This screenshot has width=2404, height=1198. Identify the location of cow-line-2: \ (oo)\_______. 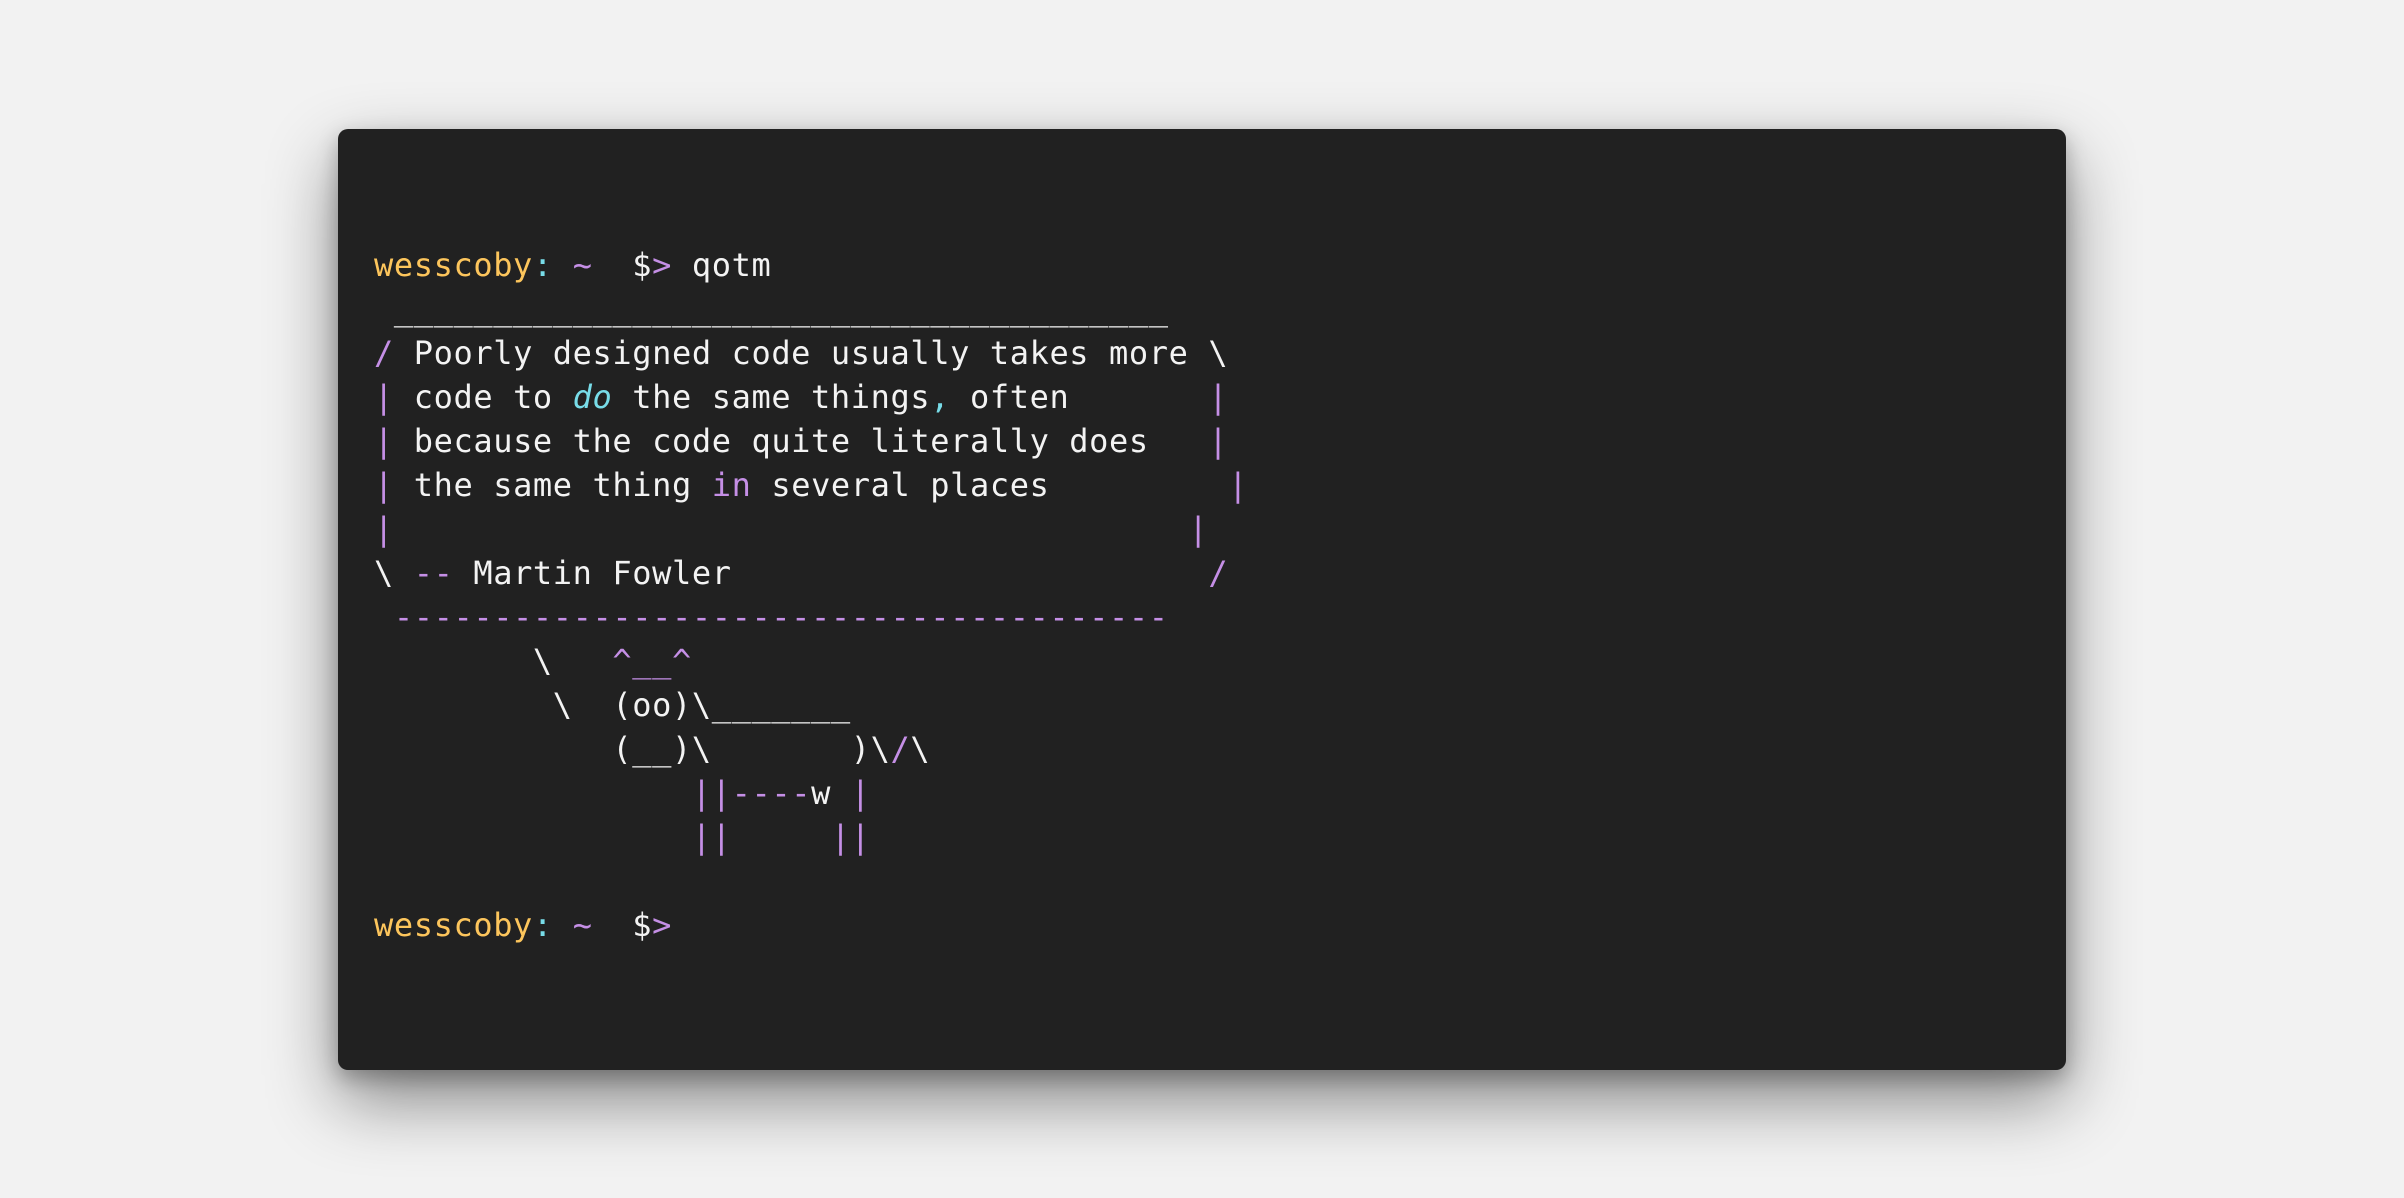
(612, 705).